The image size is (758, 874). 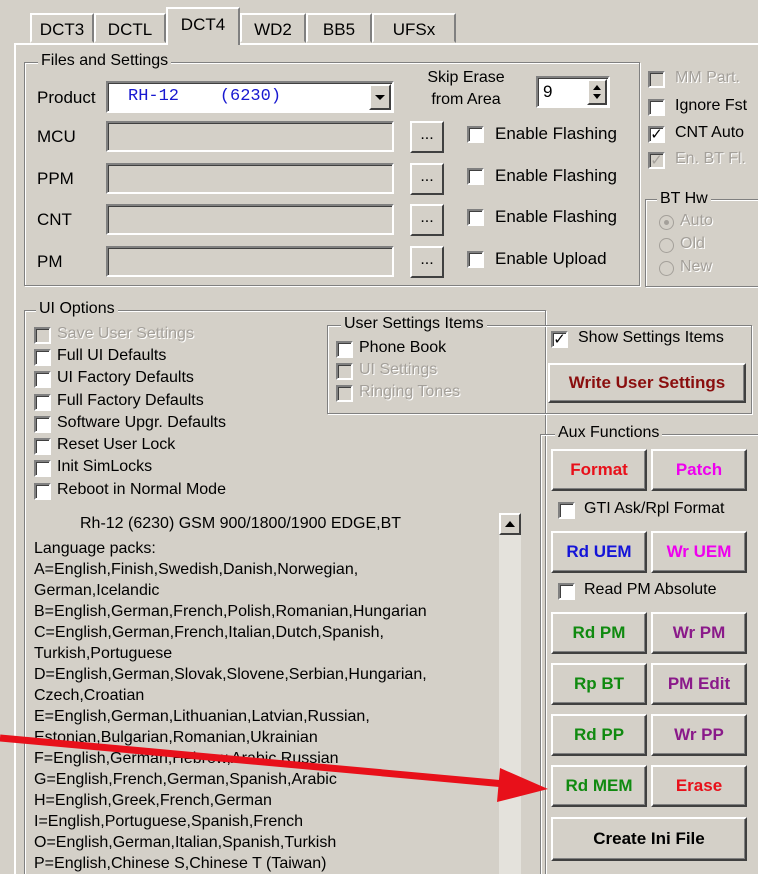 I want to click on annotation-arrow-icon, so click(x=274, y=768).